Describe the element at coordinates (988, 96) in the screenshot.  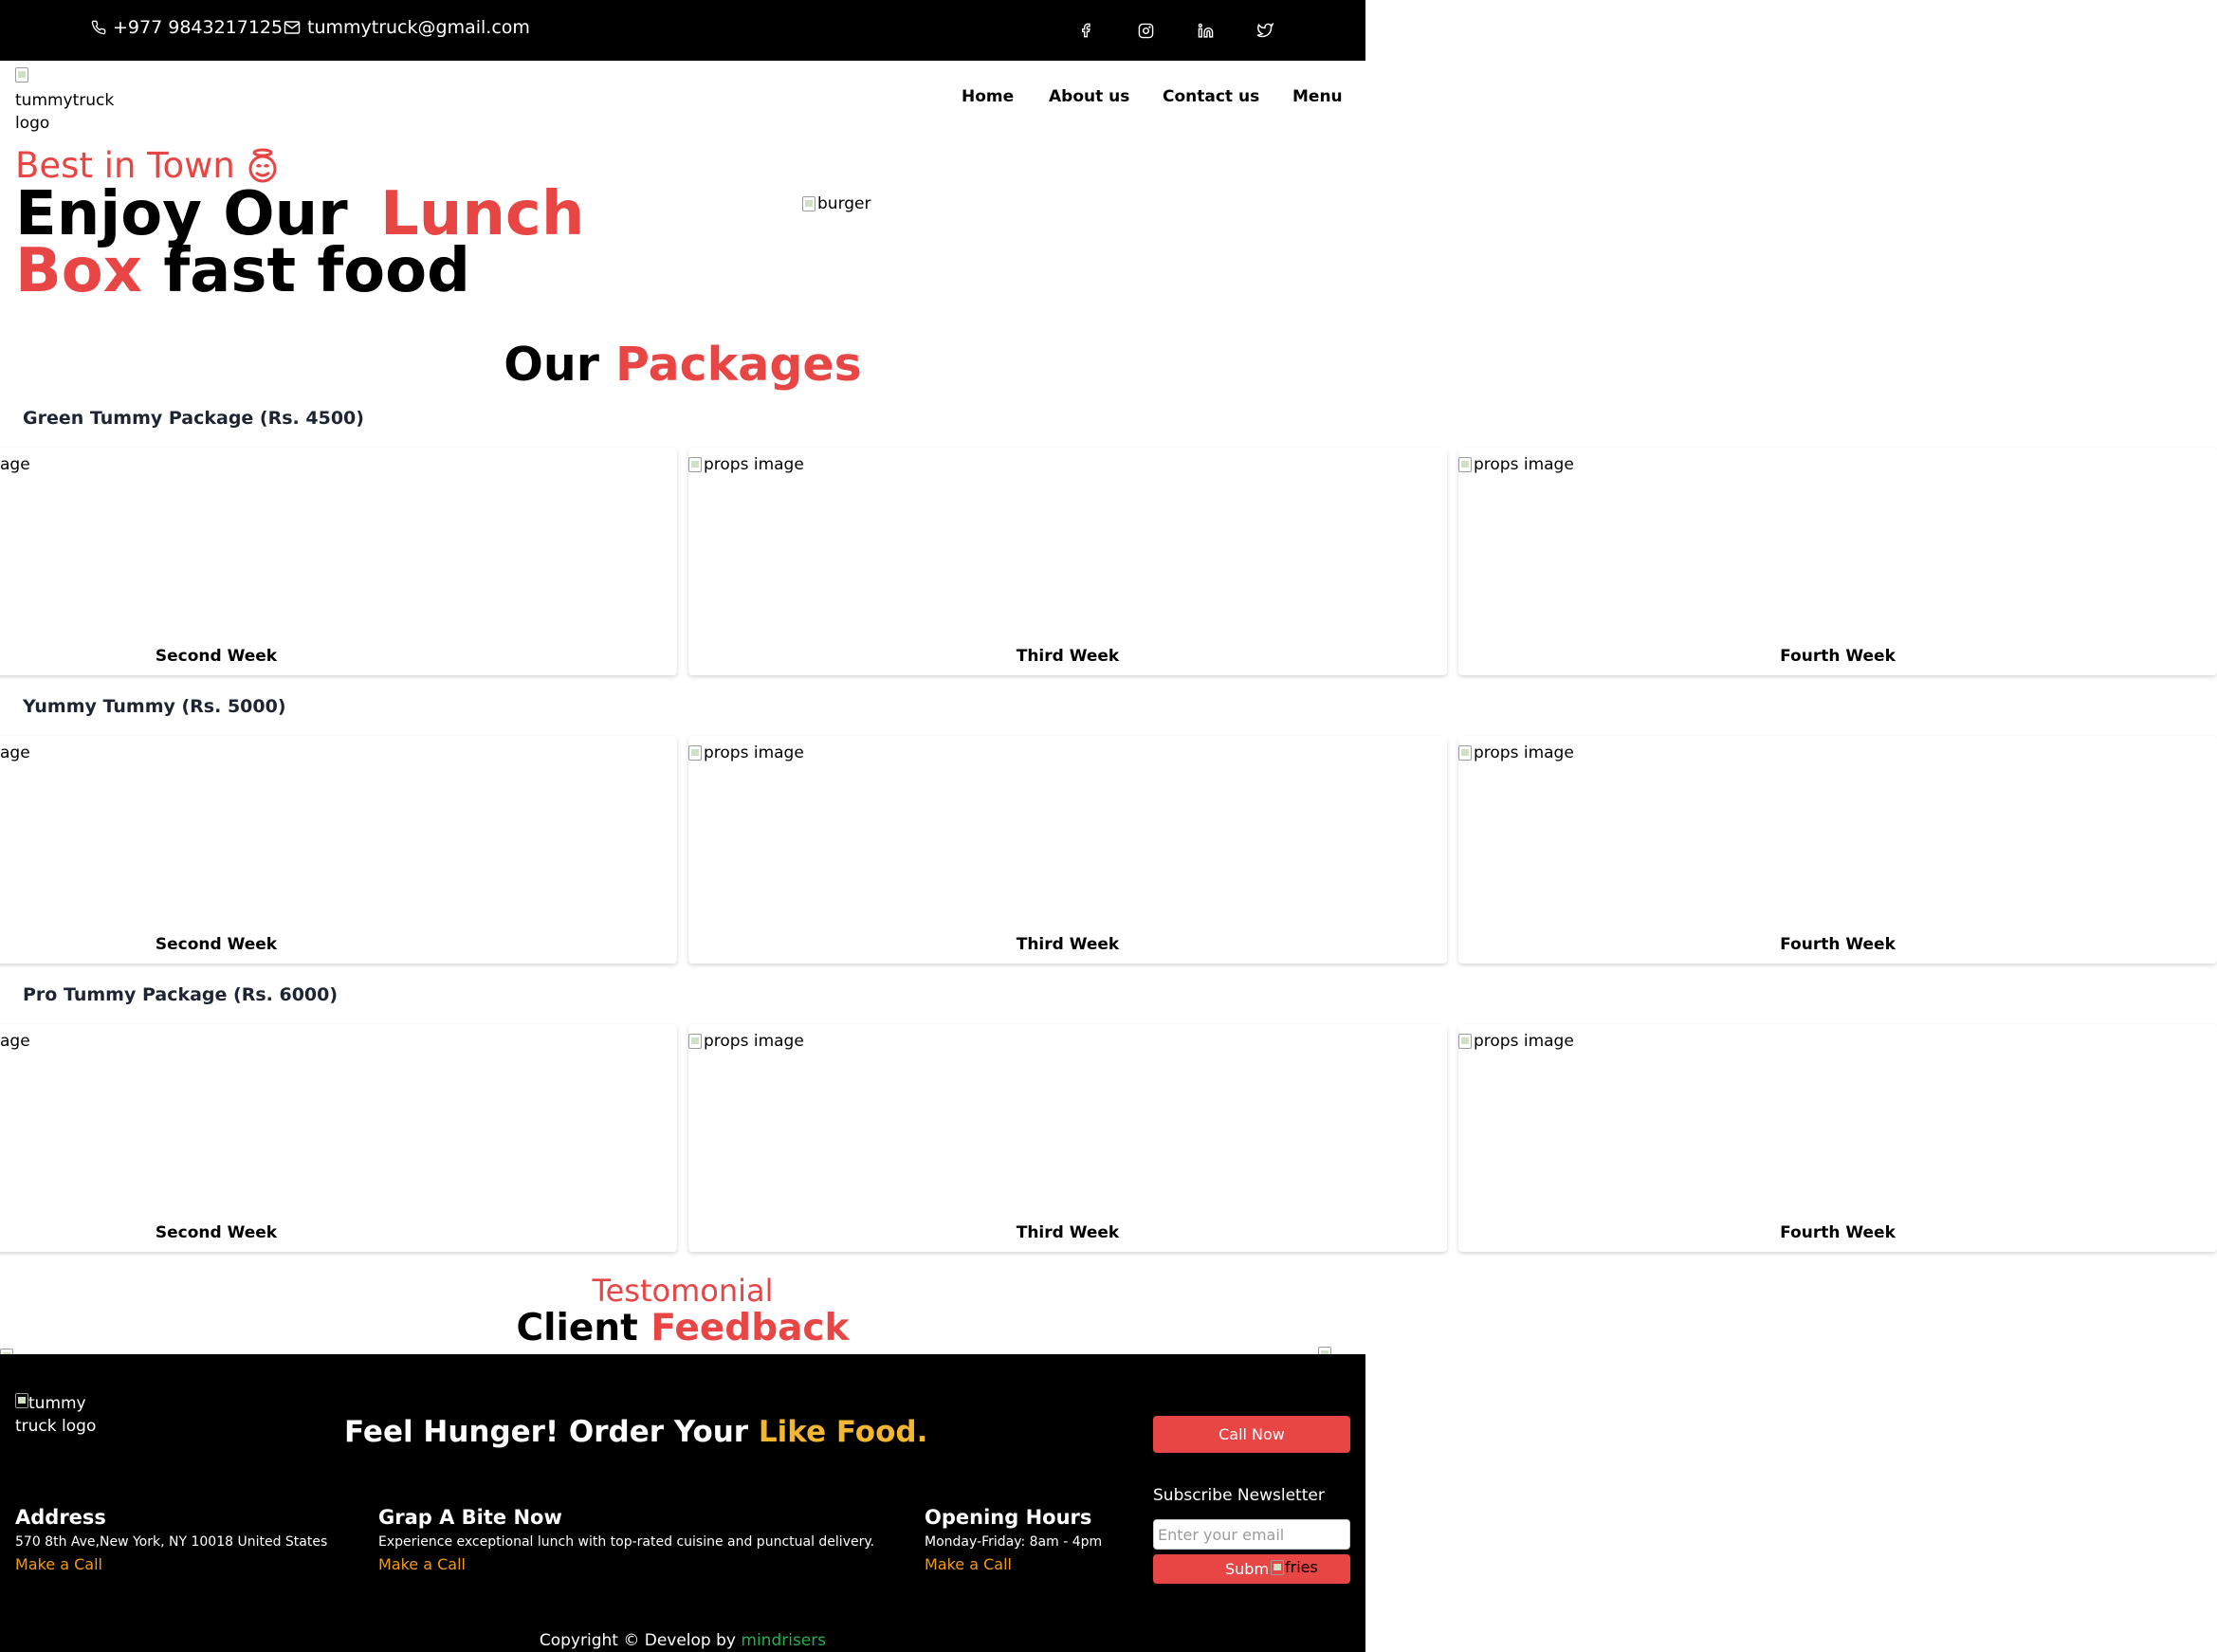
I see `nav-home: Home` at that location.